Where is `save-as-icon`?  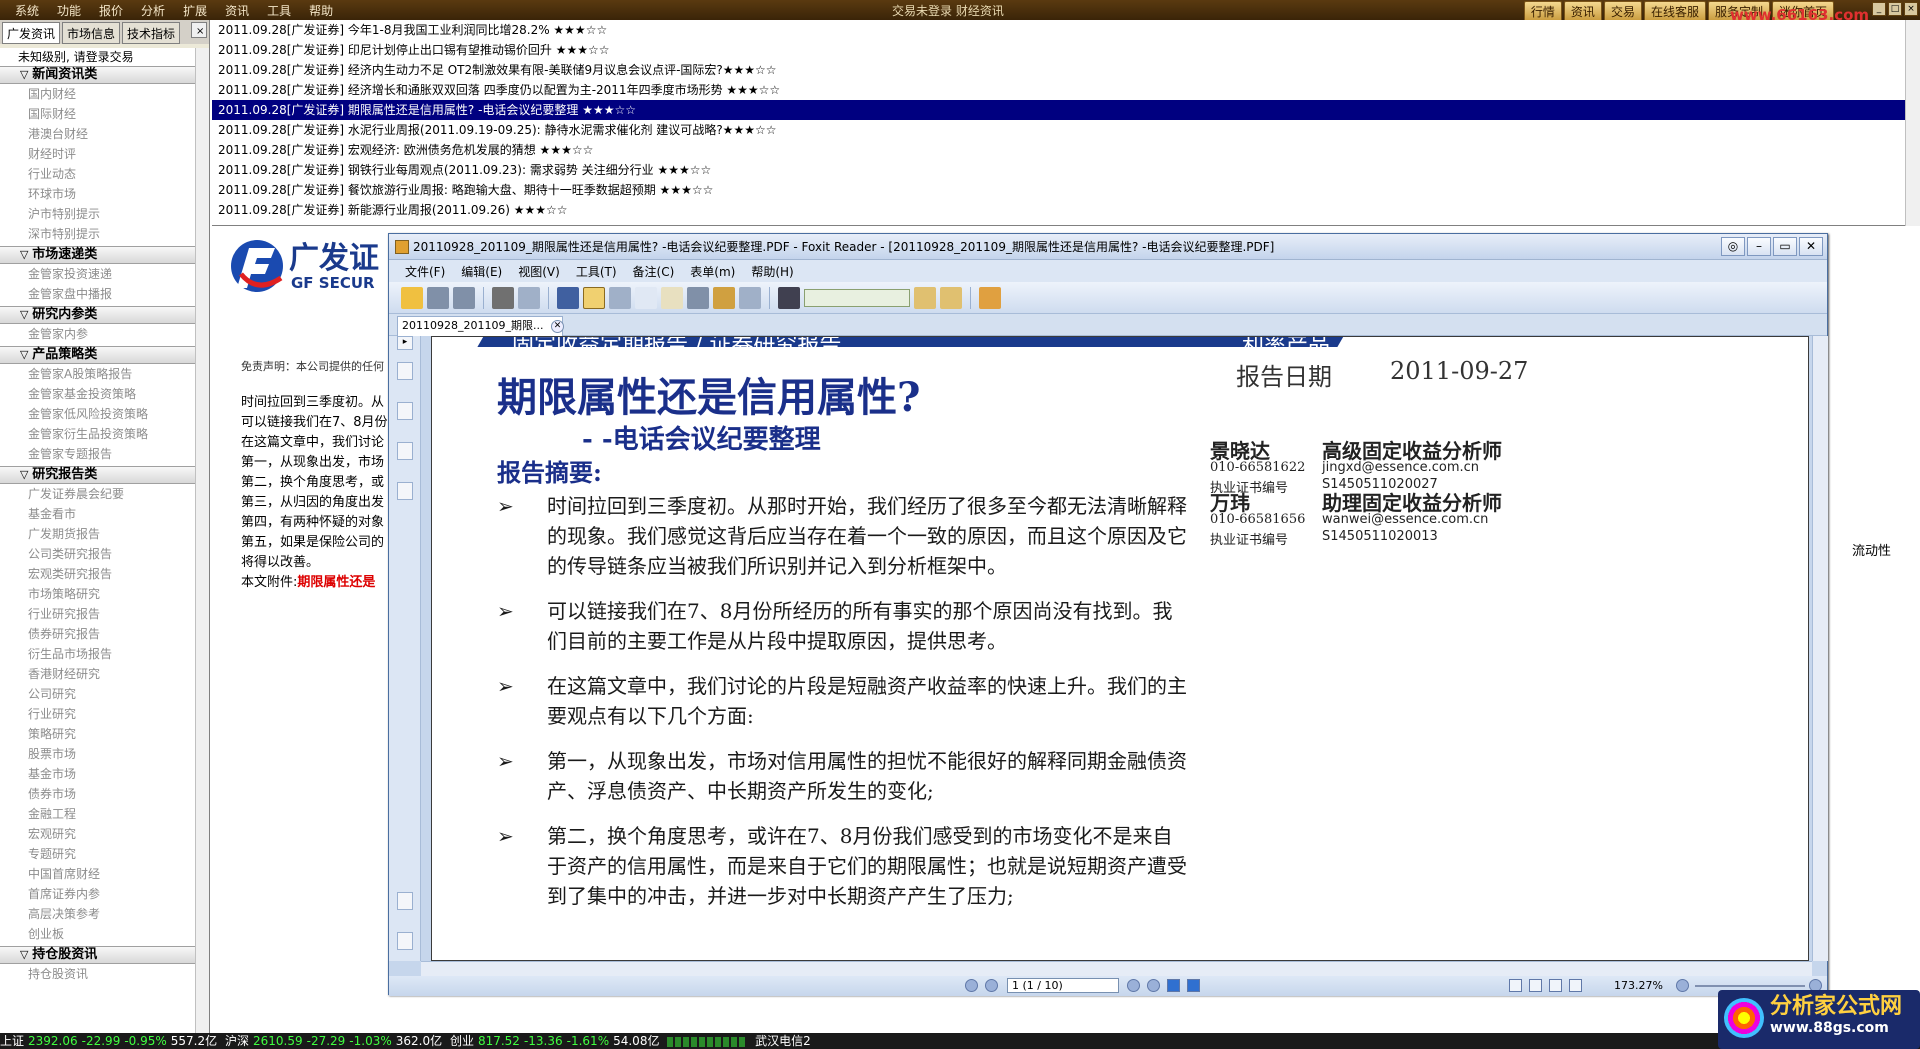 save-as-icon is located at coordinates (464, 297).